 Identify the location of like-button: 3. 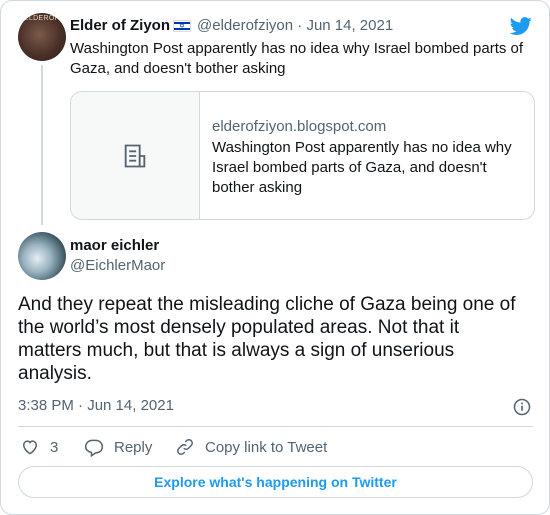
(39, 447).